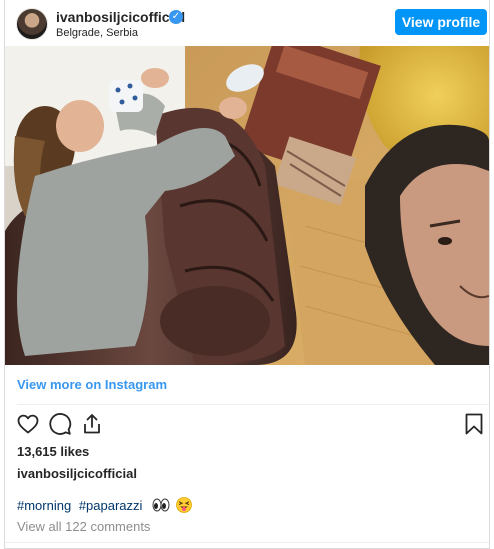  What do you see at coordinates (83, 526) in the screenshot?
I see `view-all-comments-link: View all 122 comments` at bounding box center [83, 526].